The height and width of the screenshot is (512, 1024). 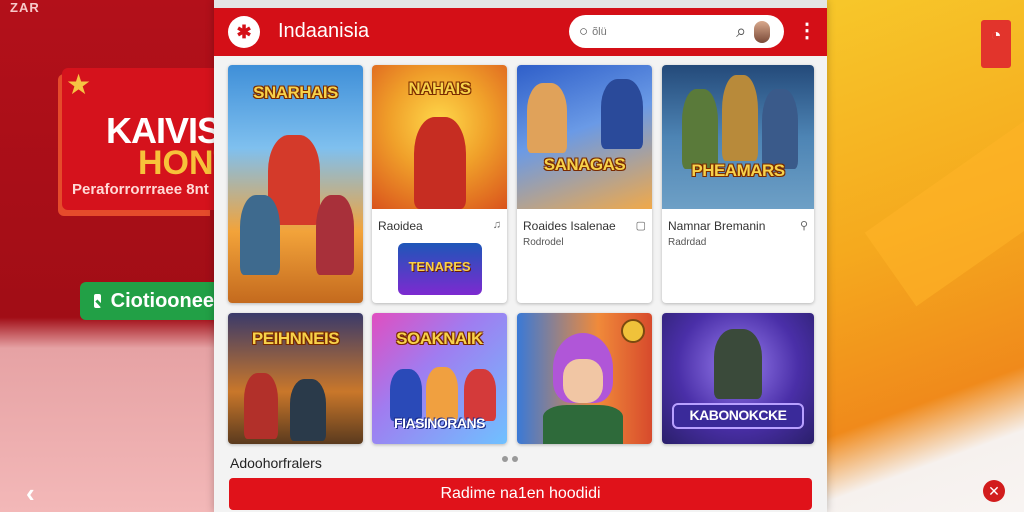 I want to click on window-icon: ▢, so click(x=641, y=225).